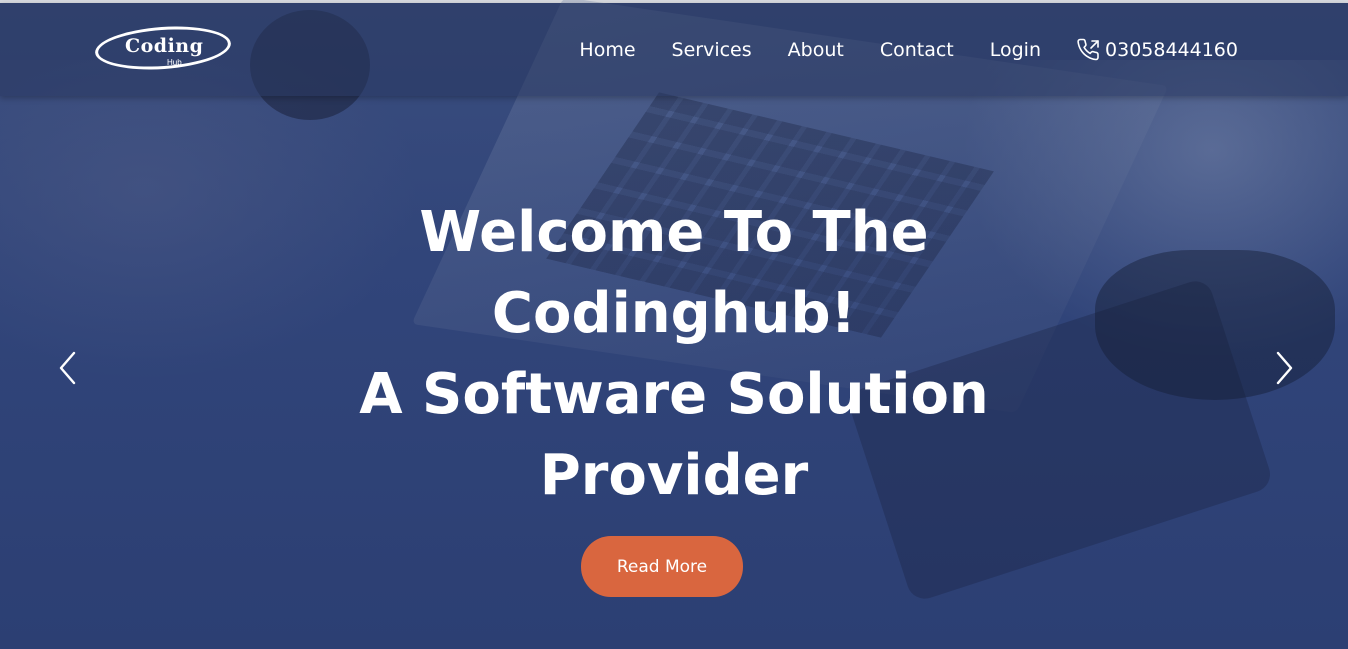 The height and width of the screenshot is (649, 1348). I want to click on phone-call-icon, so click(1088, 49).